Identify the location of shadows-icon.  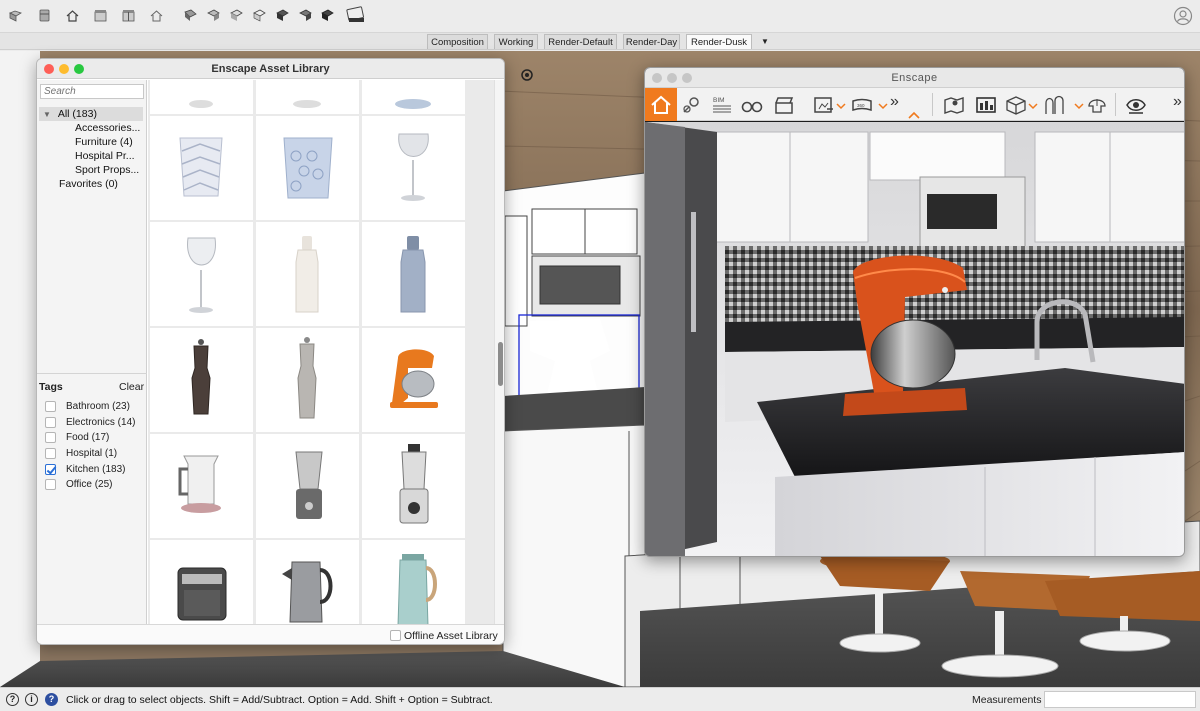
(327, 15).